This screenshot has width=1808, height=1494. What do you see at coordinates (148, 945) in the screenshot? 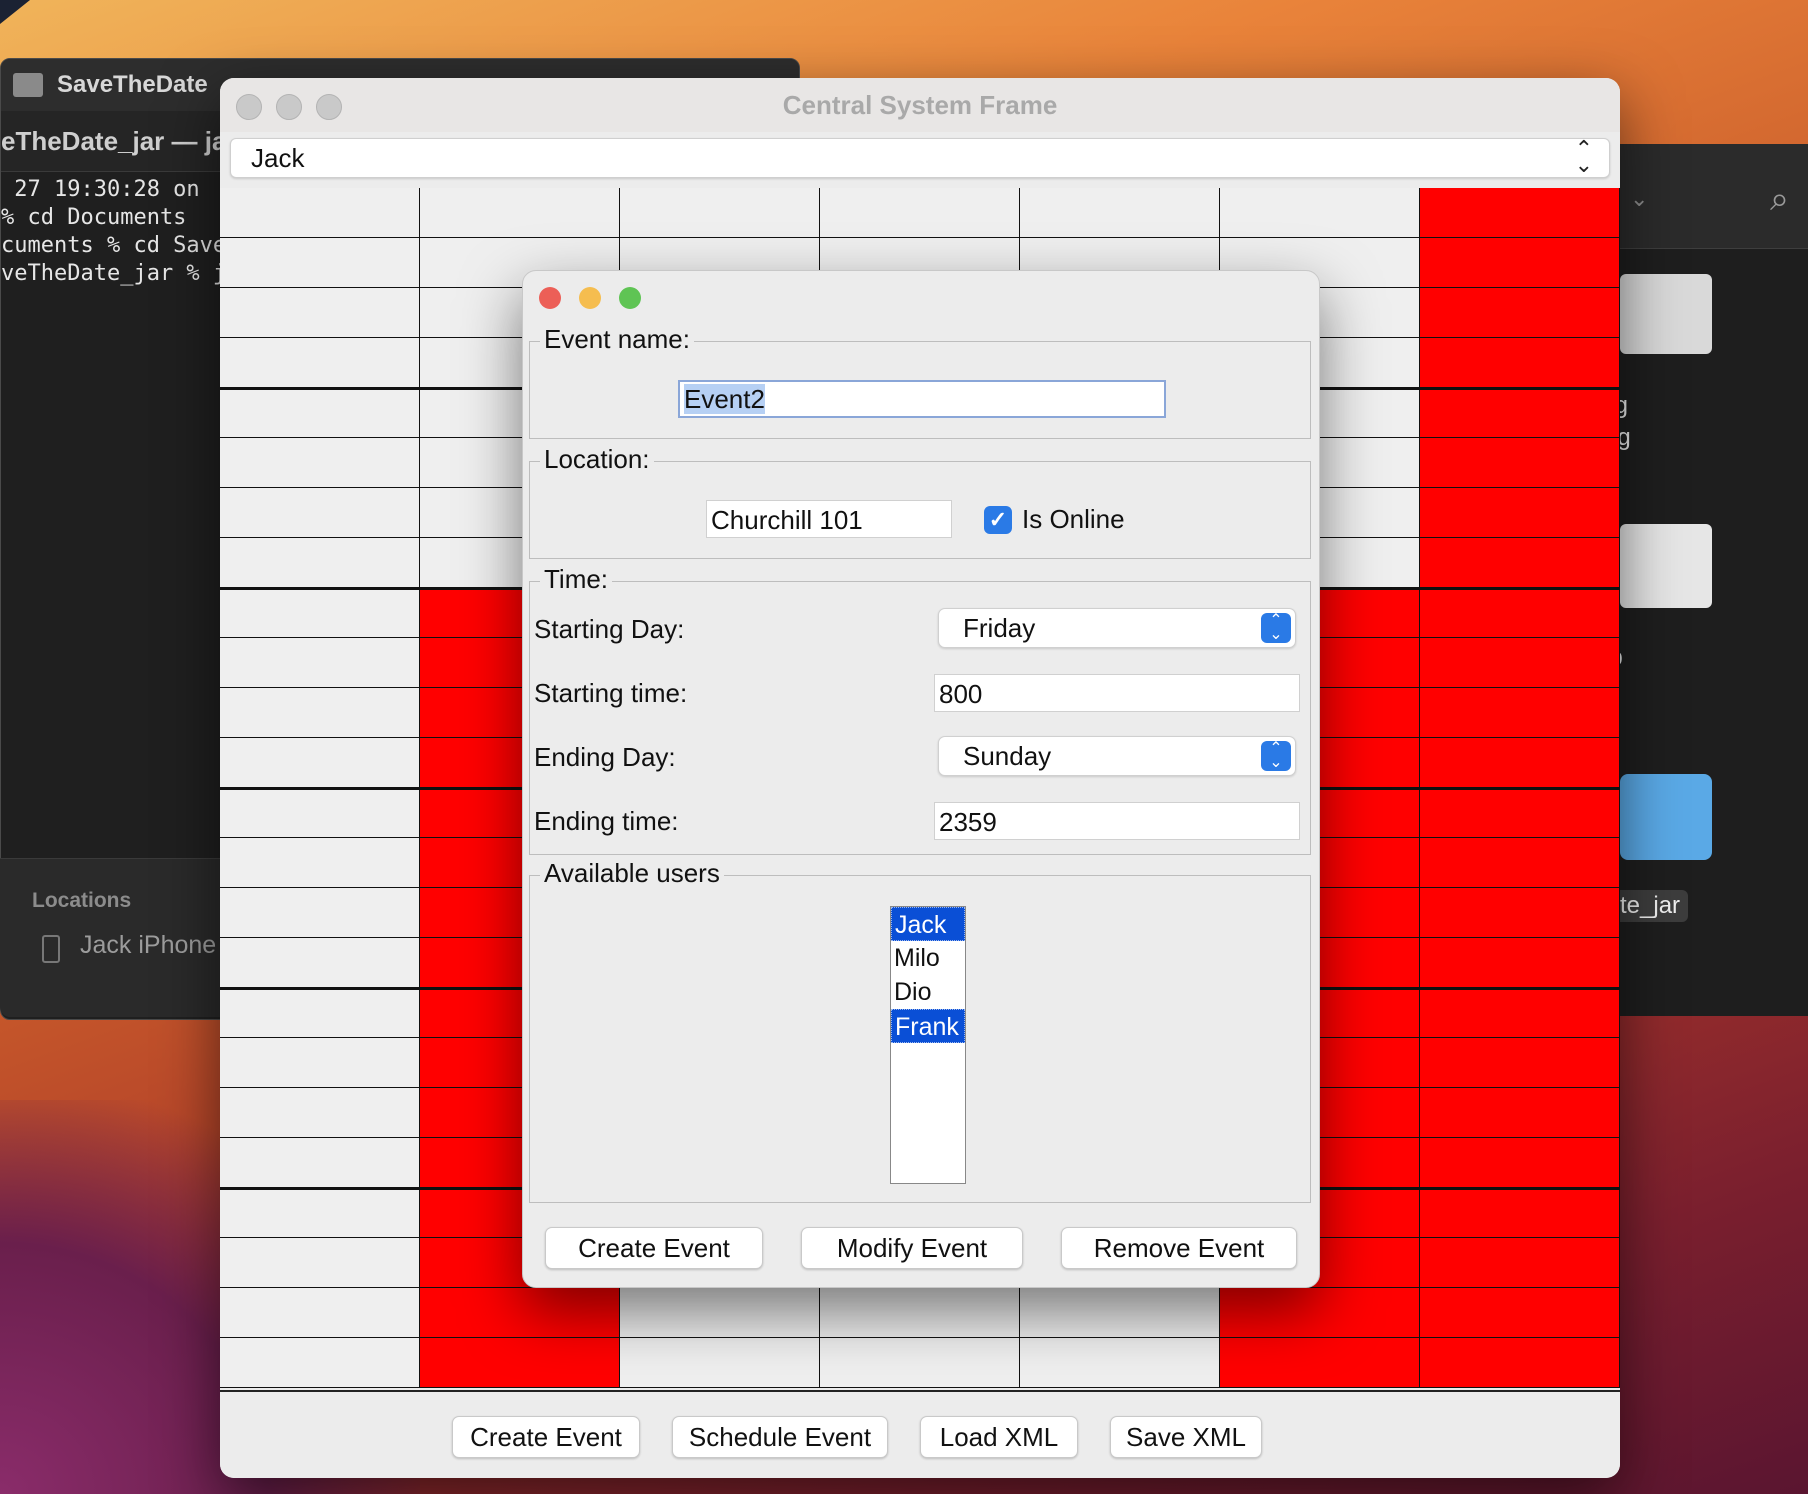
I see `sidebar-item-iphone: Jack iPhone` at bounding box center [148, 945].